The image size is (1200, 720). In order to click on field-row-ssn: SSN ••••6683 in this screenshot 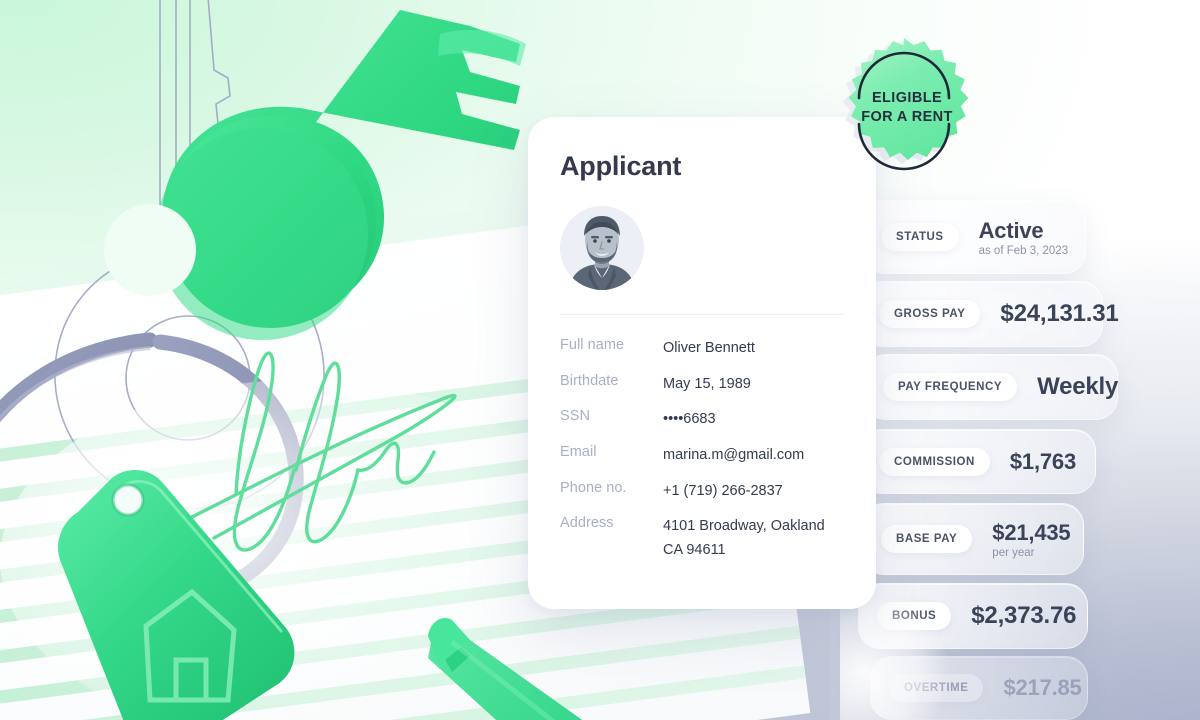, I will do `click(702, 420)`.